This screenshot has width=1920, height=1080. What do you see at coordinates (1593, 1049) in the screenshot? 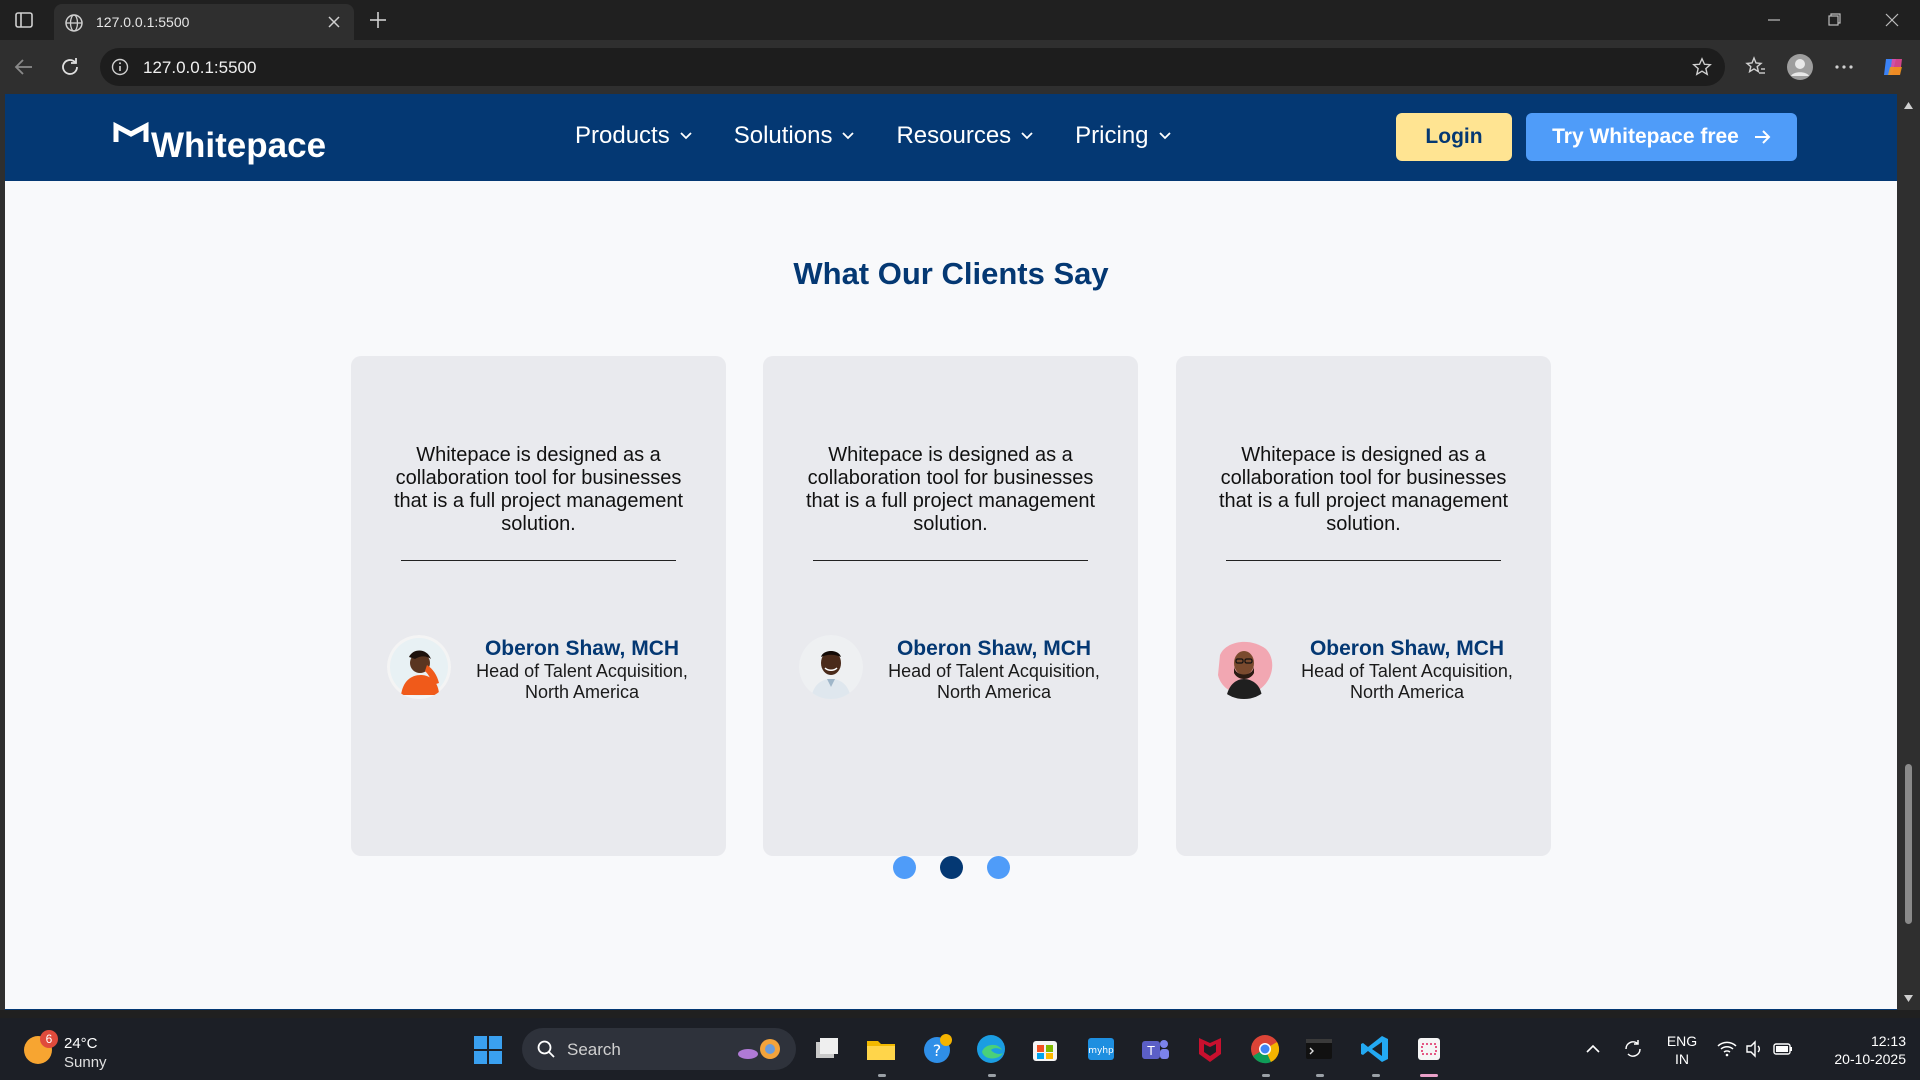
I see `show-hidden-icons-icon` at bounding box center [1593, 1049].